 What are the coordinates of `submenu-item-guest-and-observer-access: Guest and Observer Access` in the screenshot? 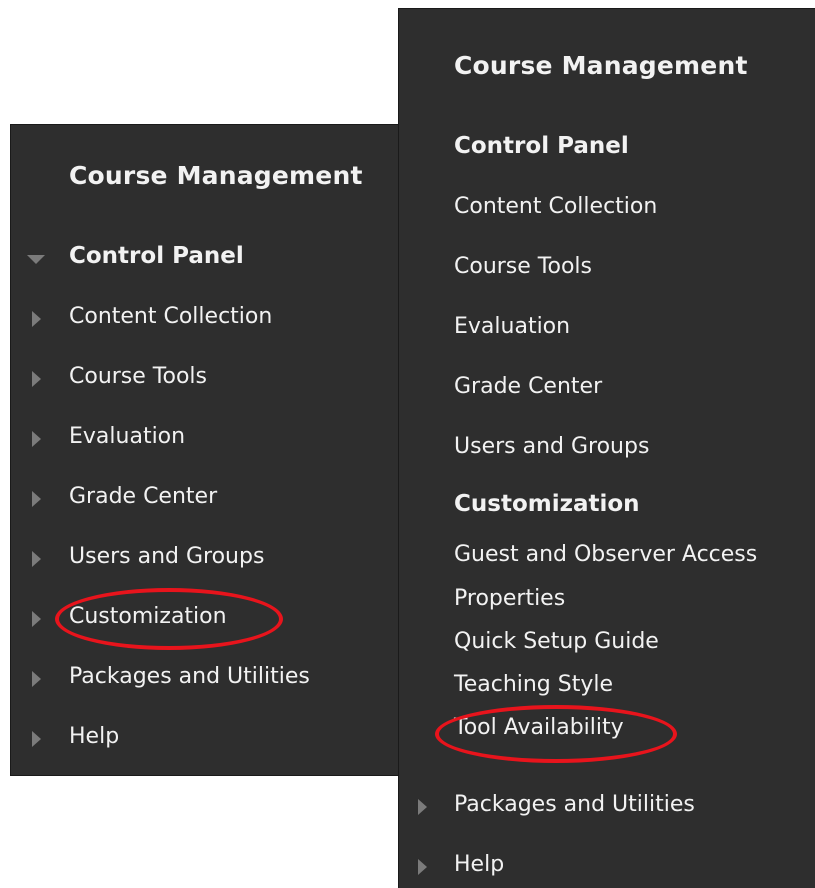 It's located at (605, 554).